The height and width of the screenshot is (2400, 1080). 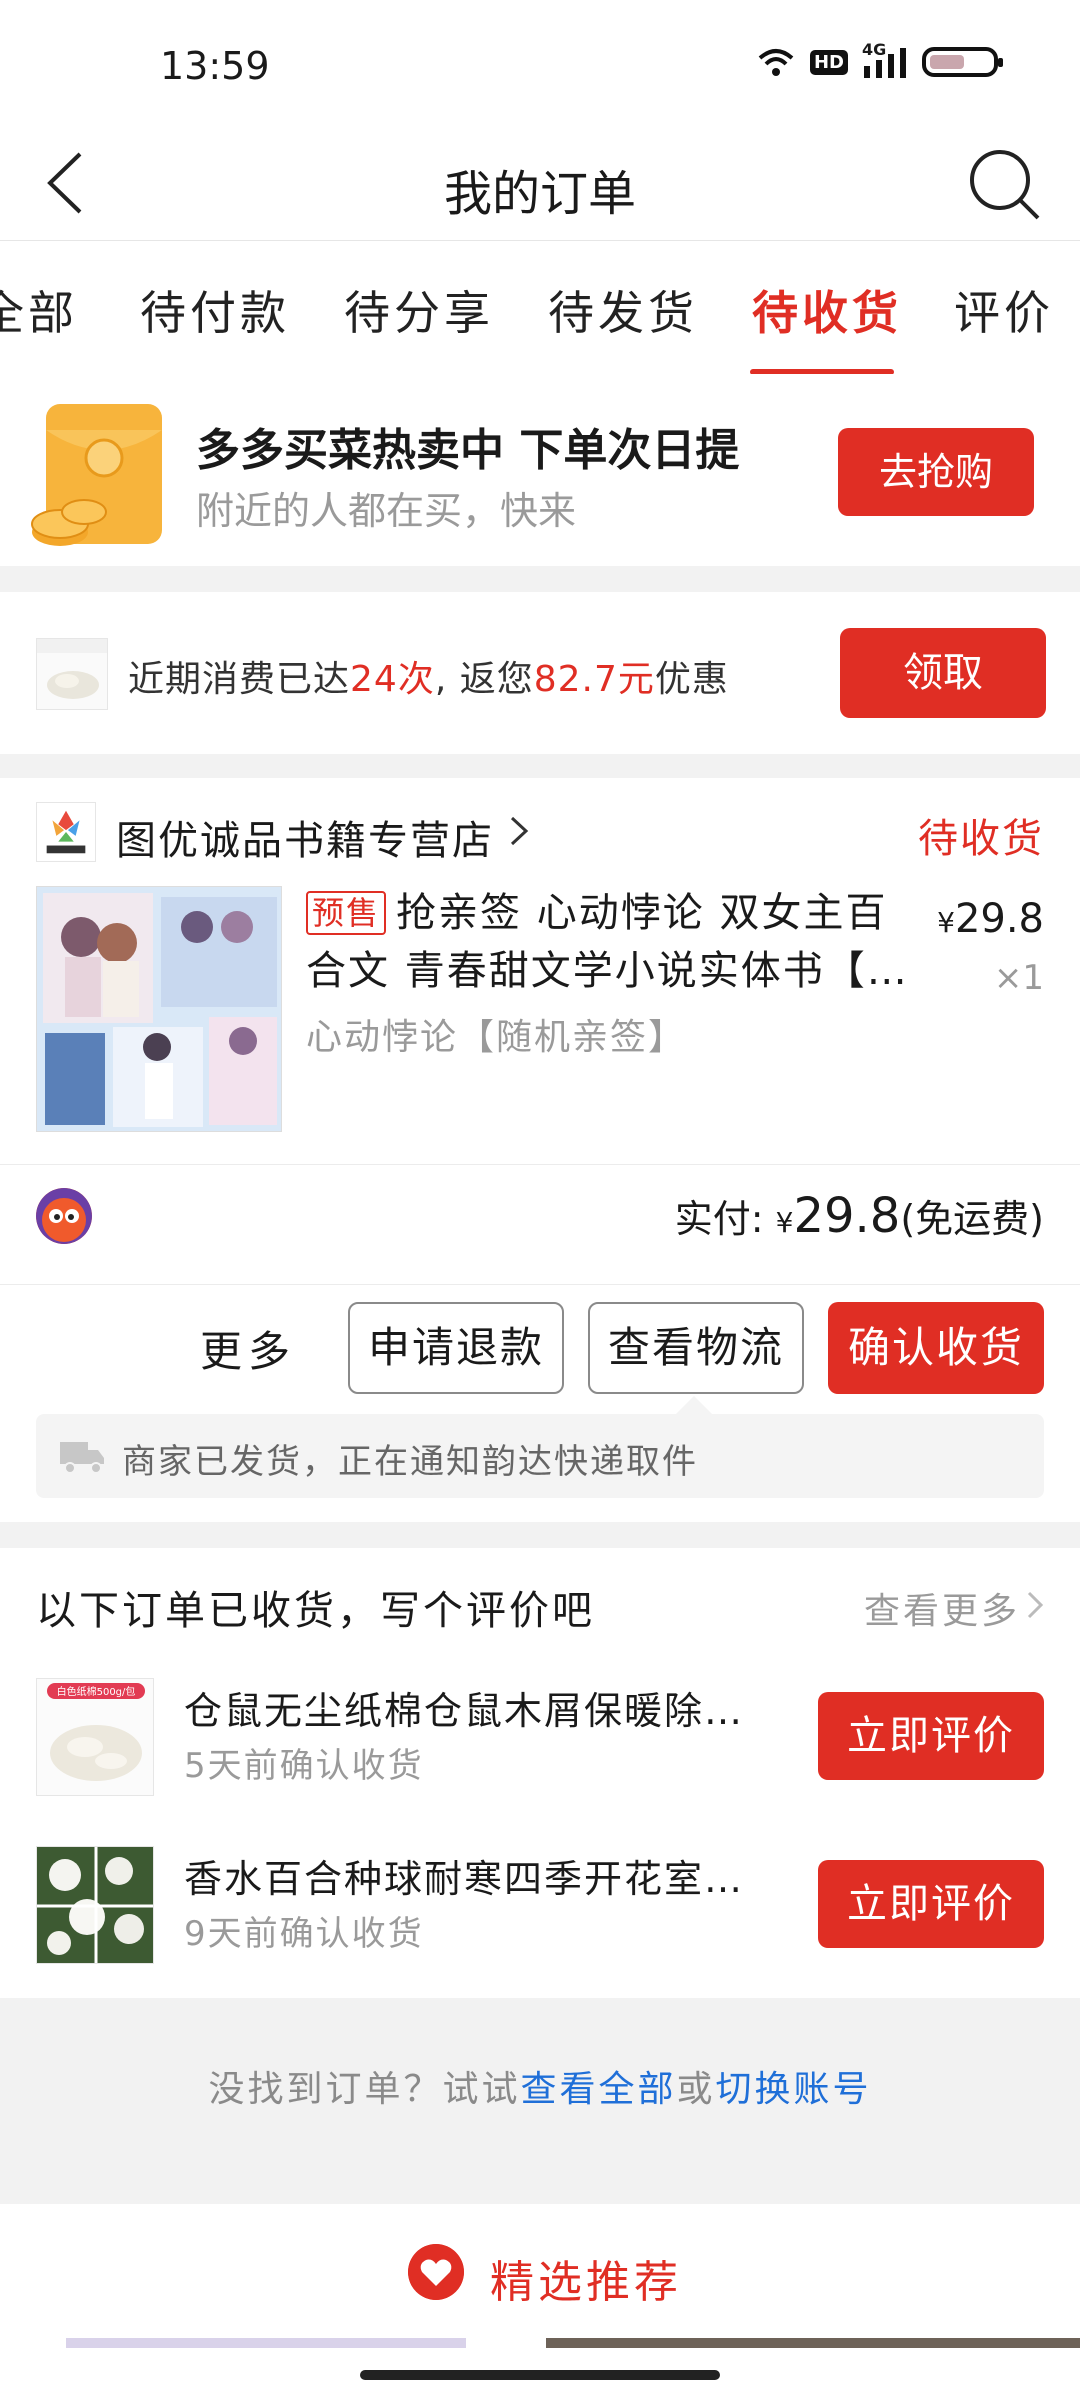 I want to click on order-status: 待收货, so click(x=981, y=839).